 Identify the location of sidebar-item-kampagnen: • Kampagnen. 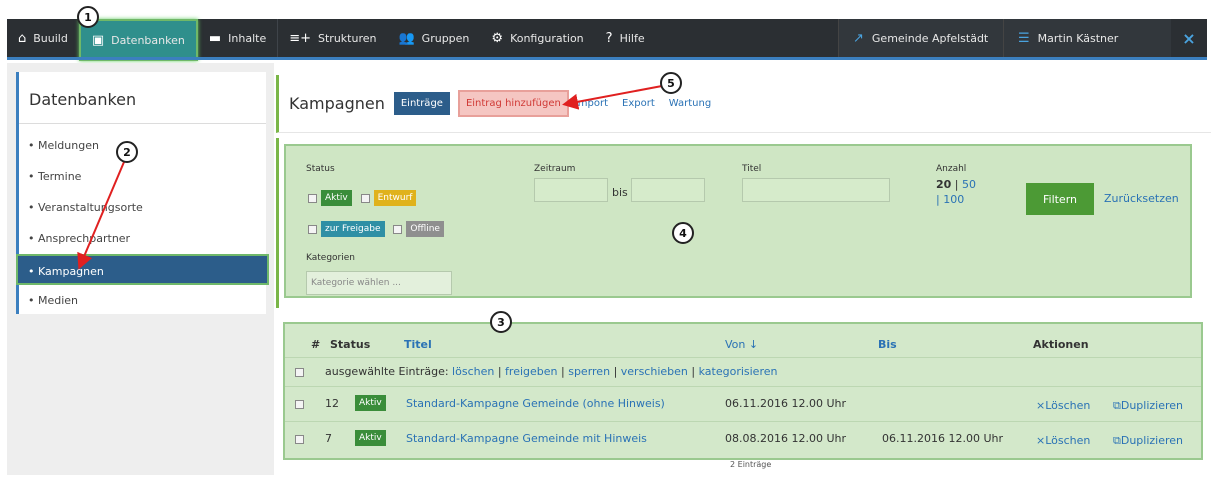
(142, 269).